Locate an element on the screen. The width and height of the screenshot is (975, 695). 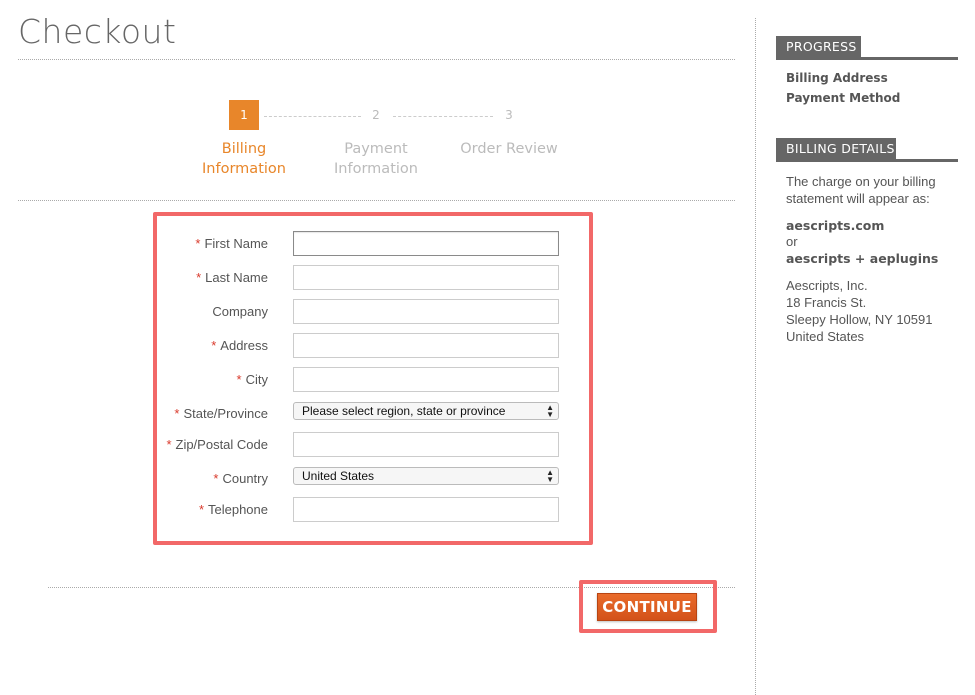
billing-name-1: aescripts.com is located at coordinates (835, 225).